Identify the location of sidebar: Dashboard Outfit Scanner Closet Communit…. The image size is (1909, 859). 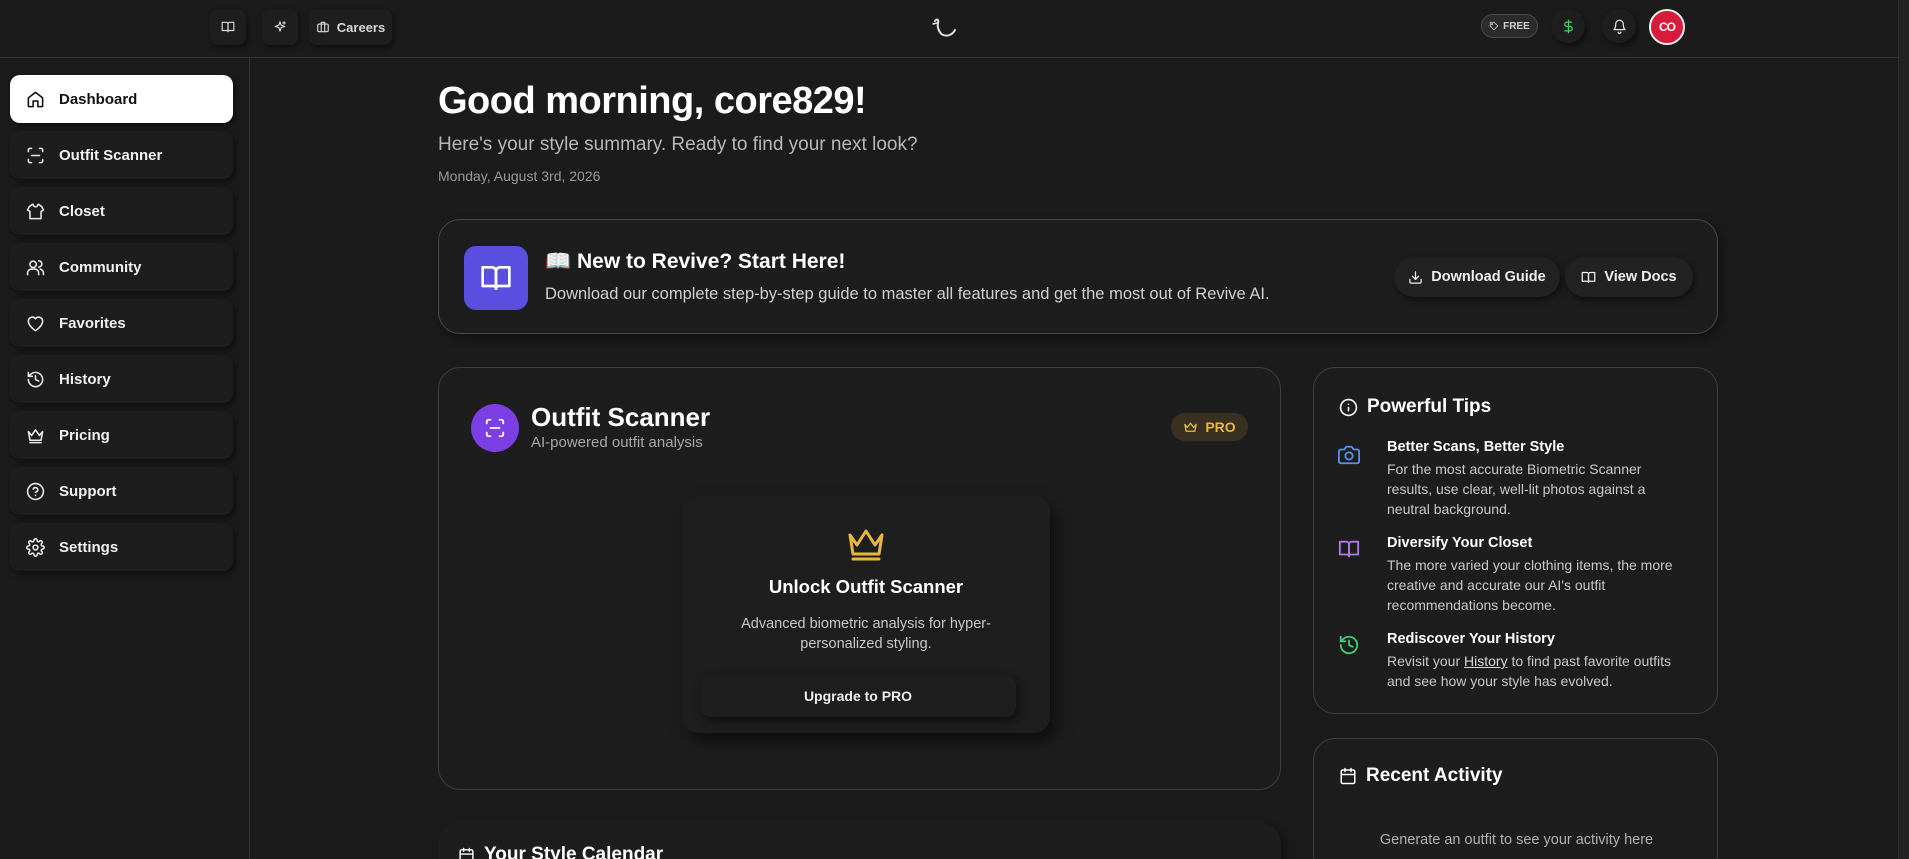
(125, 458).